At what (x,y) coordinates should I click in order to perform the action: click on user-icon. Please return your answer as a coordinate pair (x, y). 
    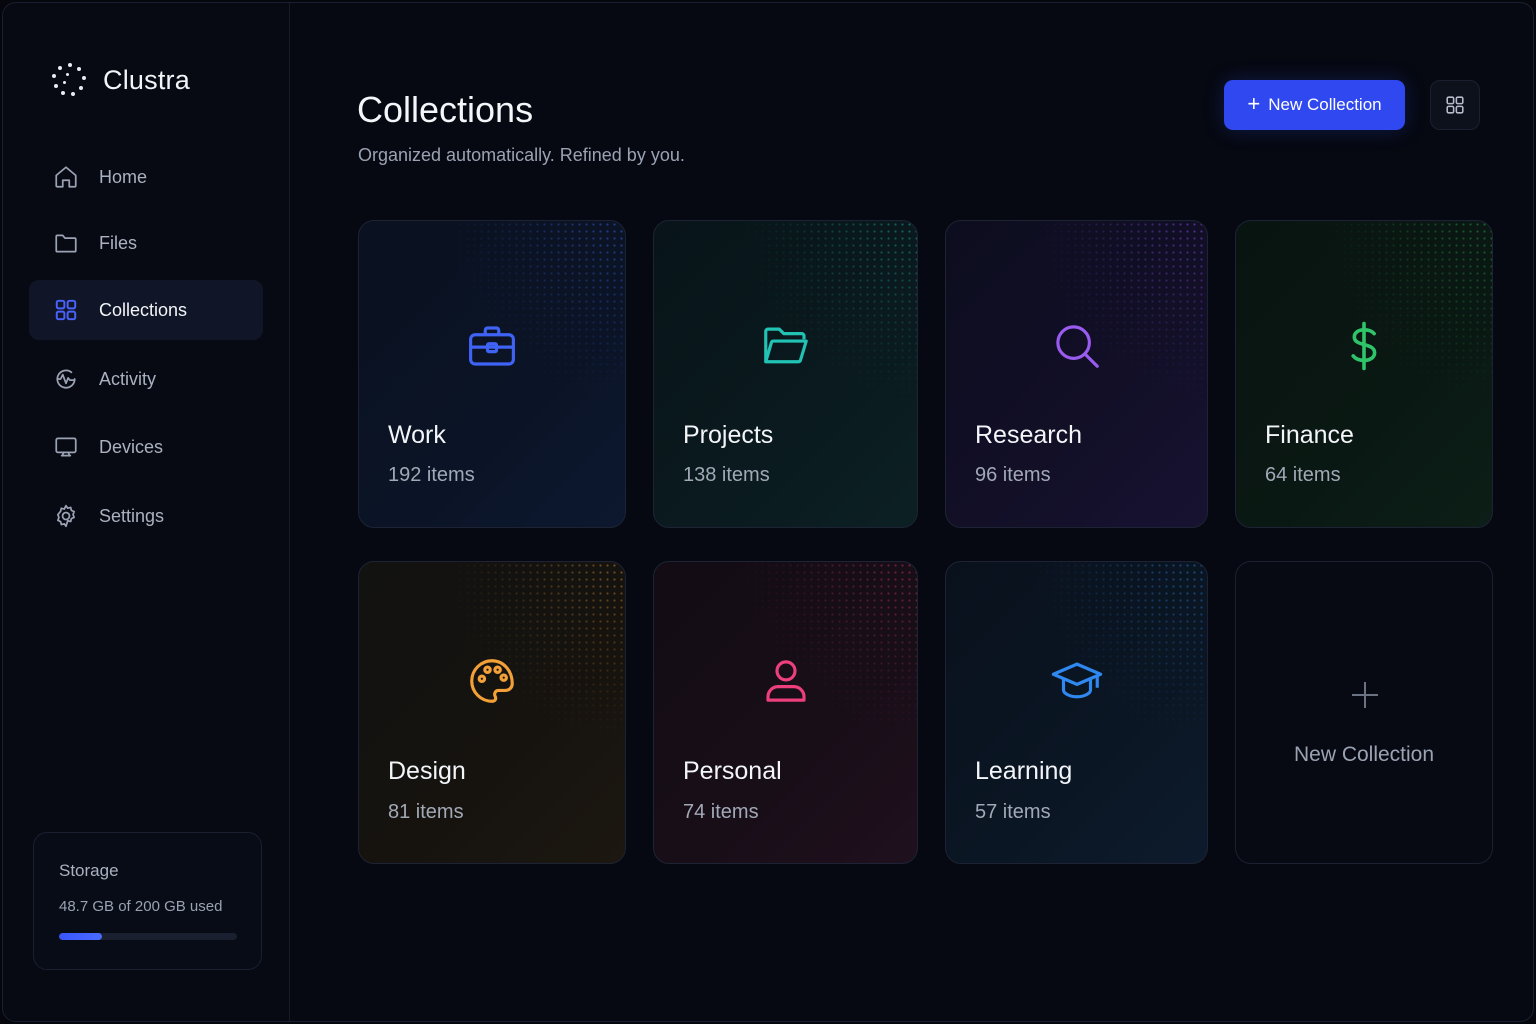
    Looking at the image, I should click on (785, 681).